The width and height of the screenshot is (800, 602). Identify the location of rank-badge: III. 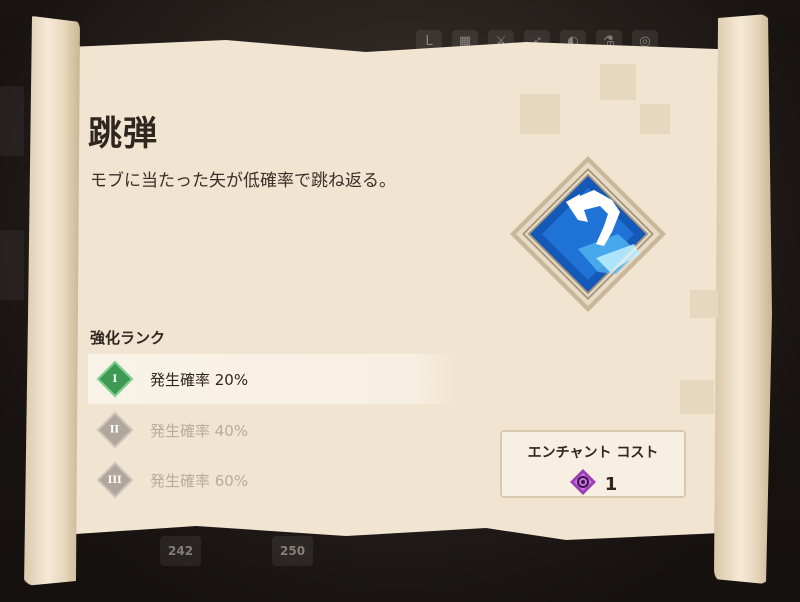
(115, 480).